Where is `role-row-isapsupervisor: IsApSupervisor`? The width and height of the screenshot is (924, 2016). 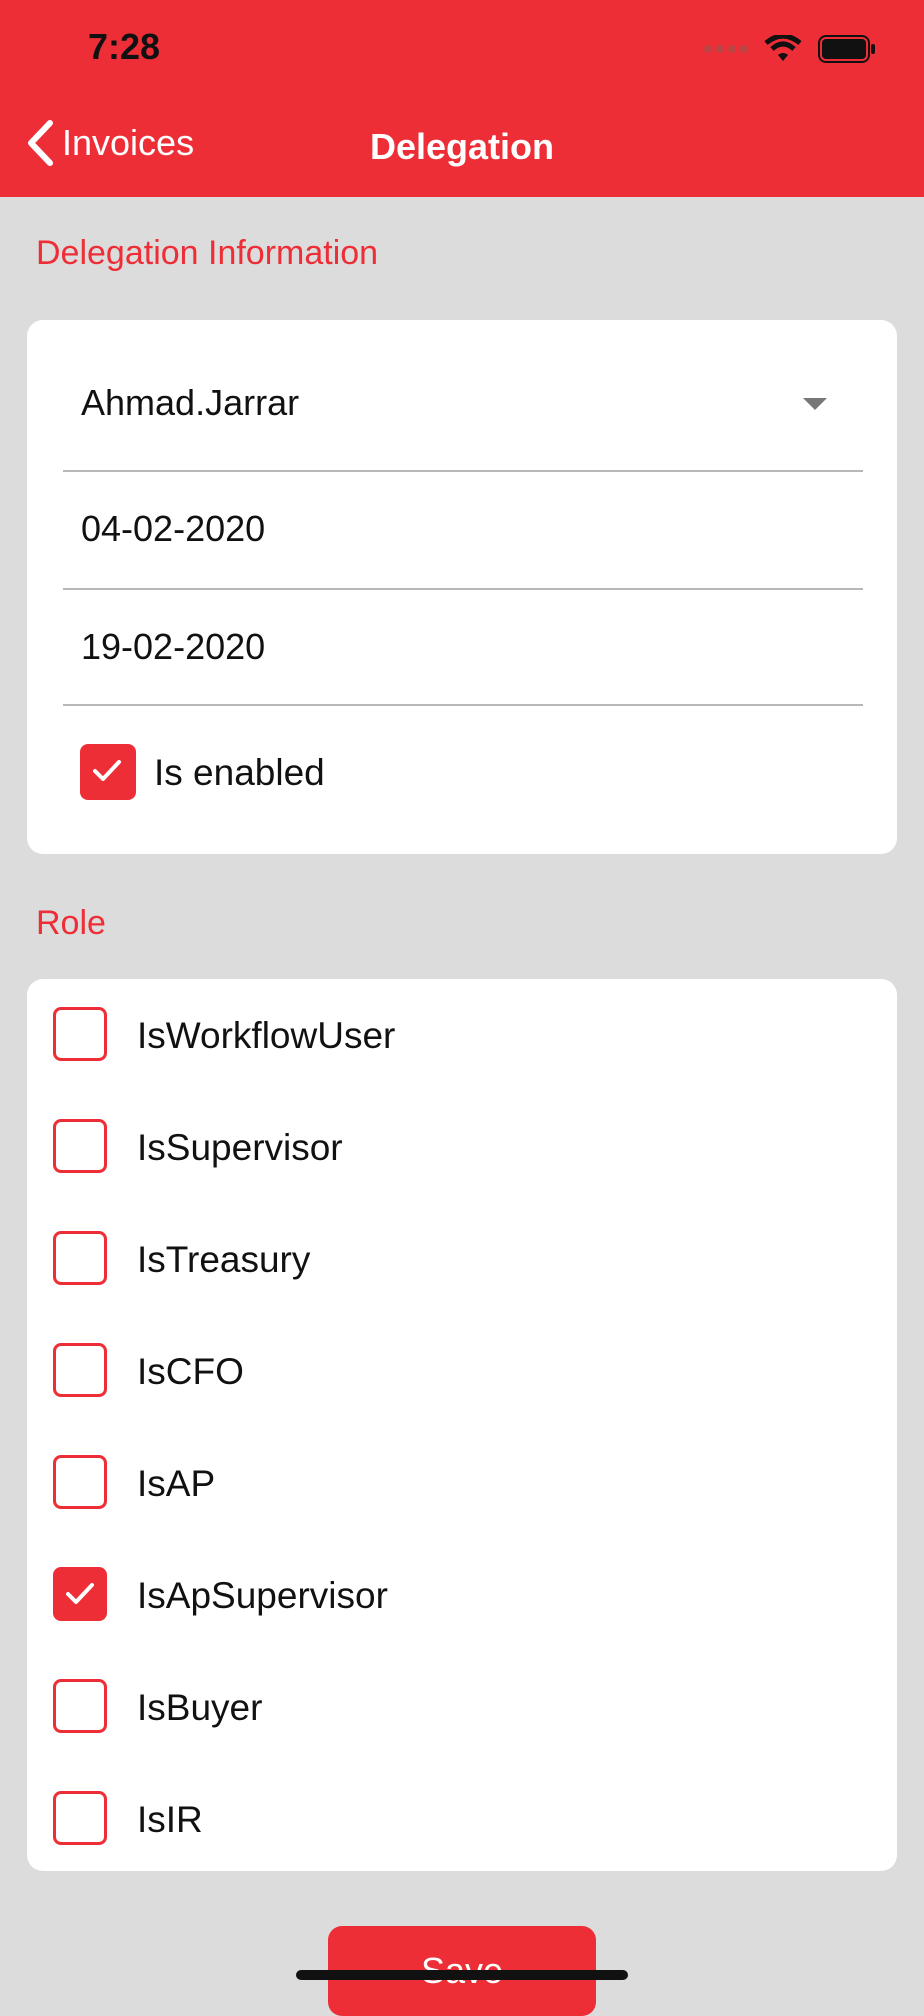 role-row-isapsupervisor: IsApSupervisor is located at coordinates (462, 1595).